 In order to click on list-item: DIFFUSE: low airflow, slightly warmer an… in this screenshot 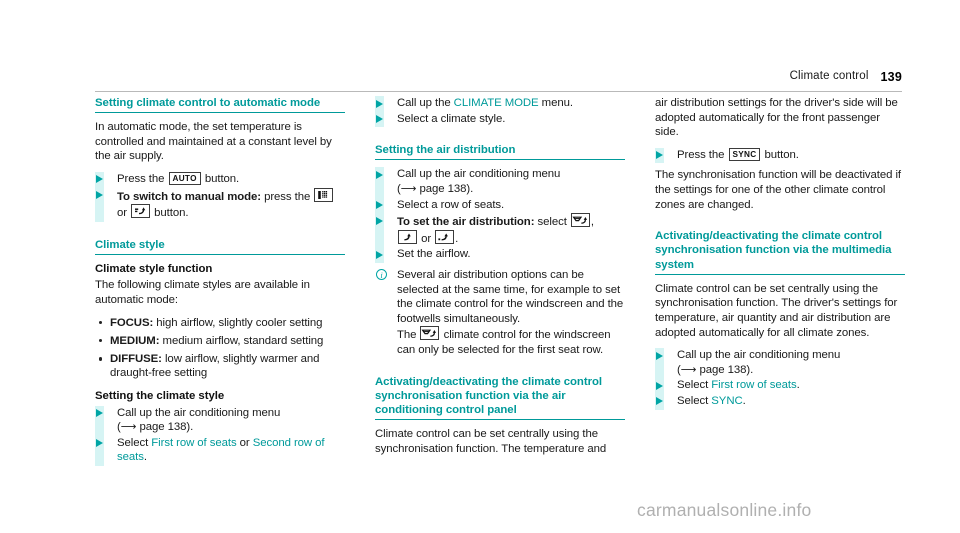, I will do `click(220, 366)`.